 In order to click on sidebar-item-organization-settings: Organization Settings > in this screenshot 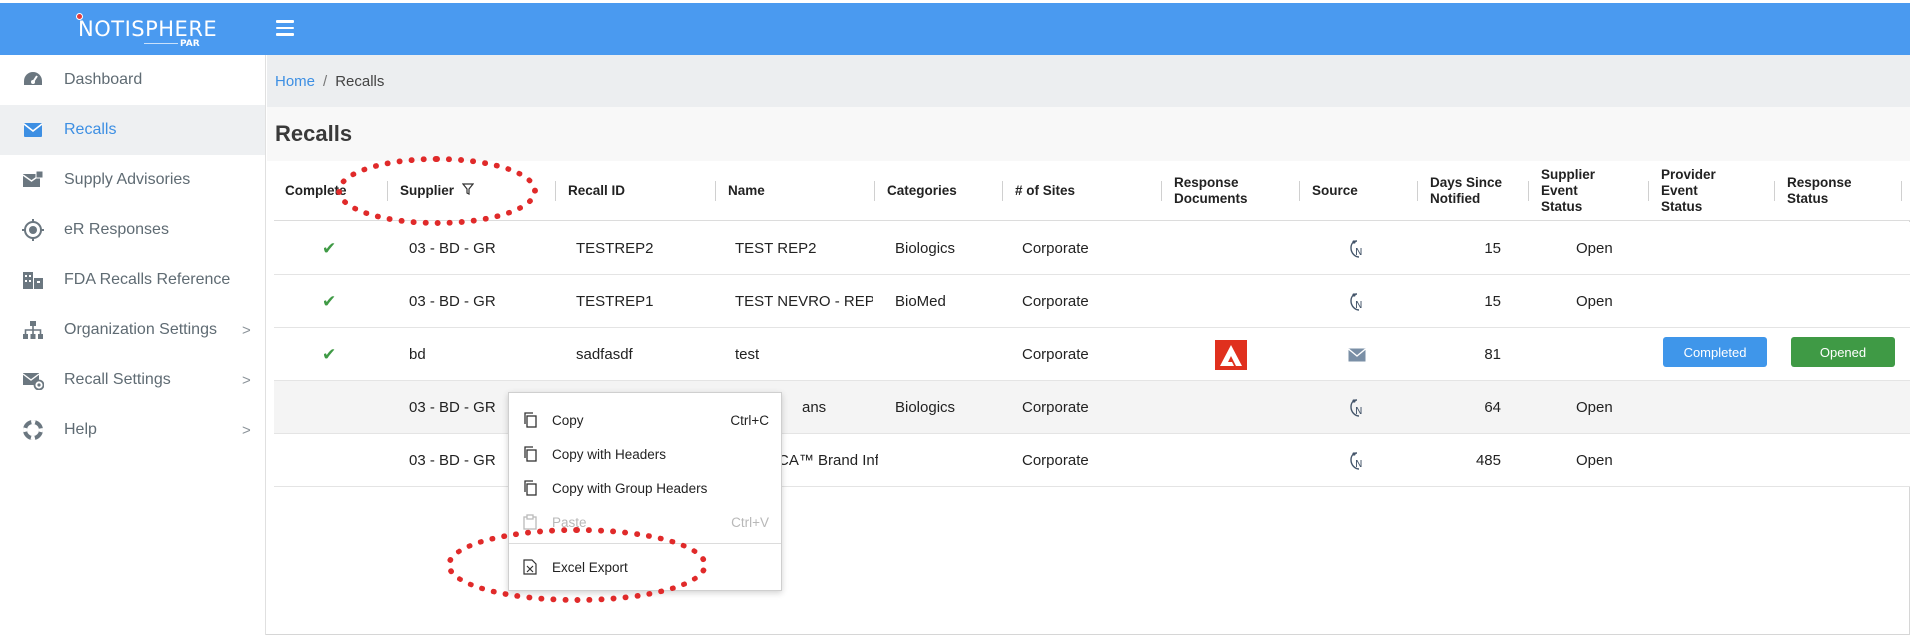, I will do `click(132, 330)`.